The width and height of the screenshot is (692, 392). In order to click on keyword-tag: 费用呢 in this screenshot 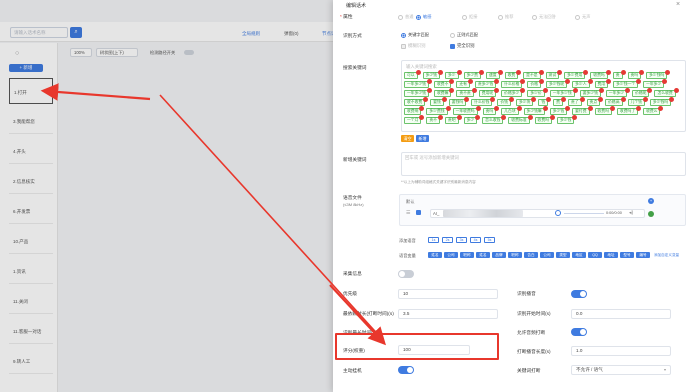, I will do `click(489, 92)`.